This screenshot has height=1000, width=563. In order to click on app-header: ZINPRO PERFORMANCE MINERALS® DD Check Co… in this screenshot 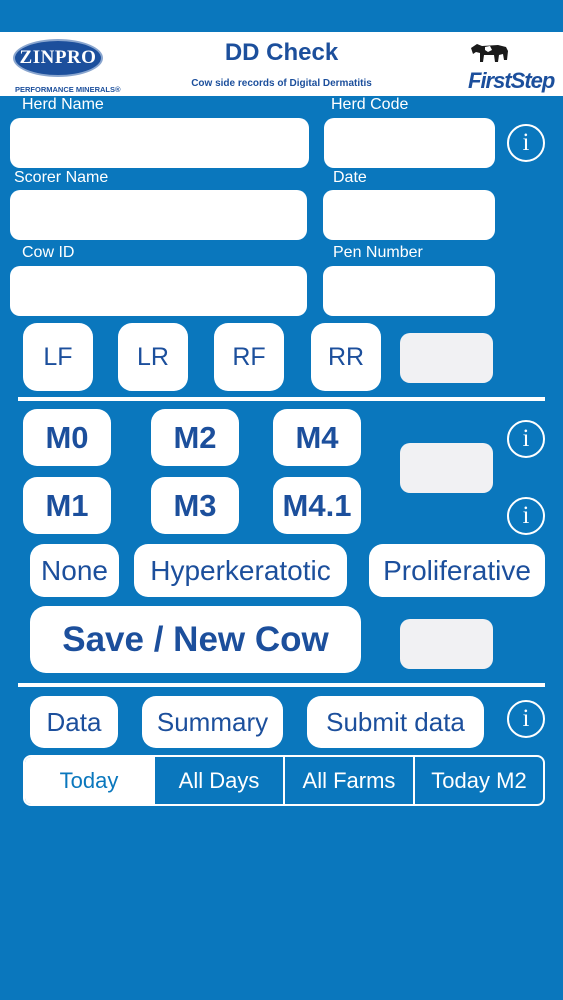, I will do `click(281, 64)`.